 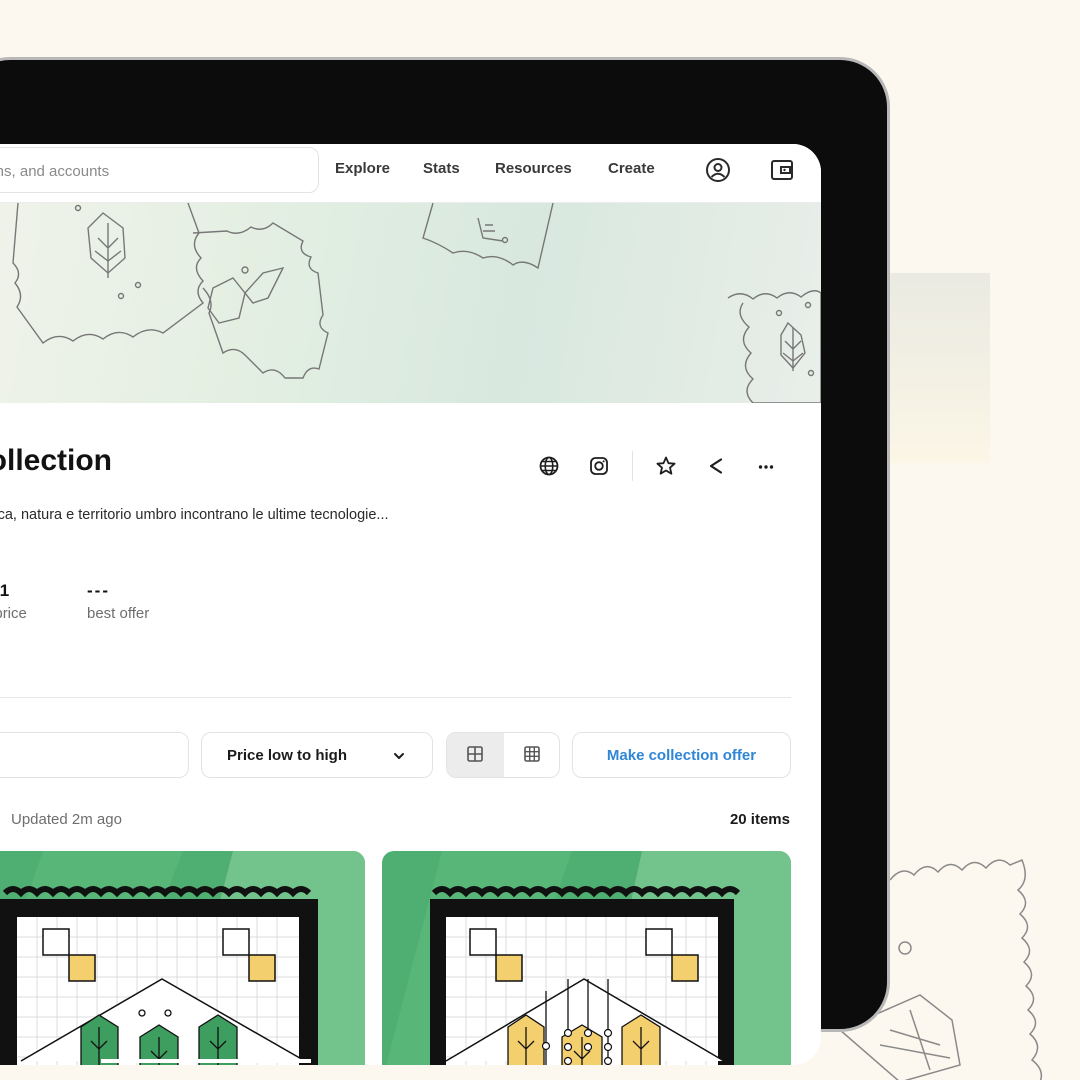 I want to click on wallet-icon, so click(x=782, y=170).